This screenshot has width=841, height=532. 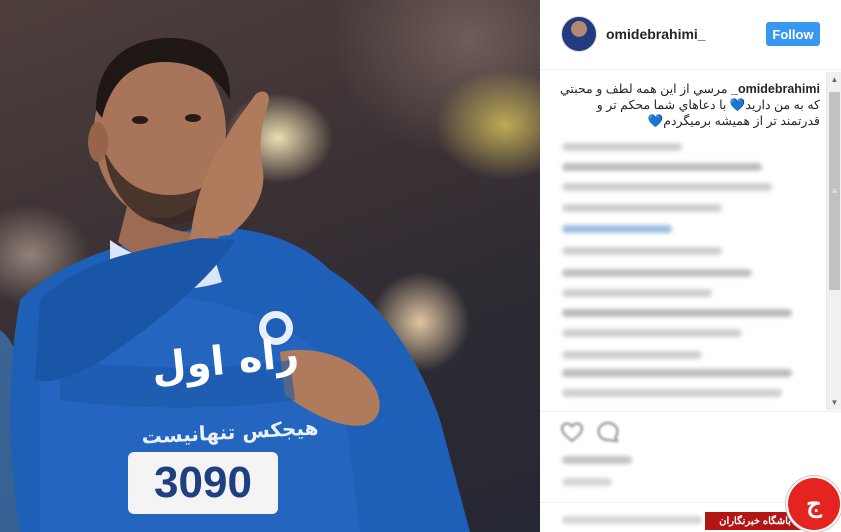 What do you see at coordinates (834, 402) in the screenshot?
I see `scroll-down-icon: ▼` at bounding box center [834, 402].